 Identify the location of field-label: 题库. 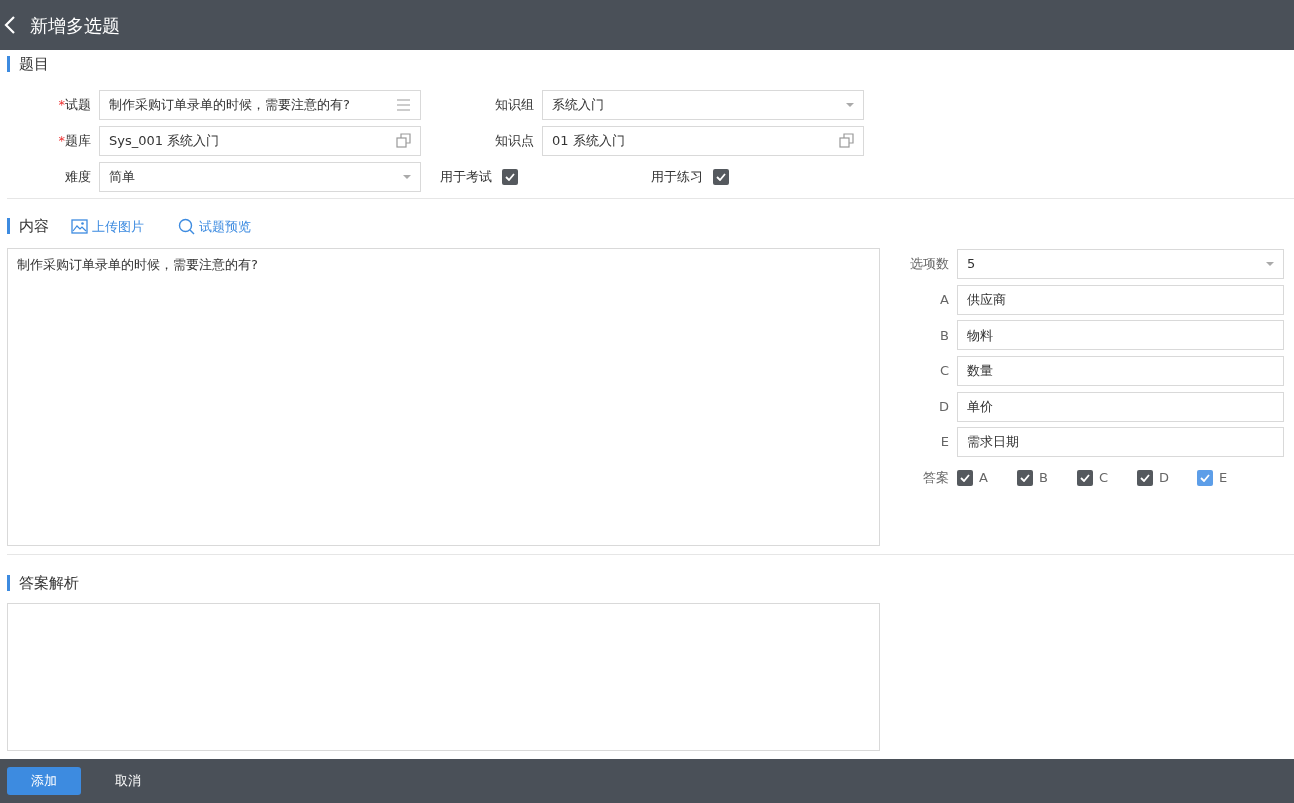
(78, 140).